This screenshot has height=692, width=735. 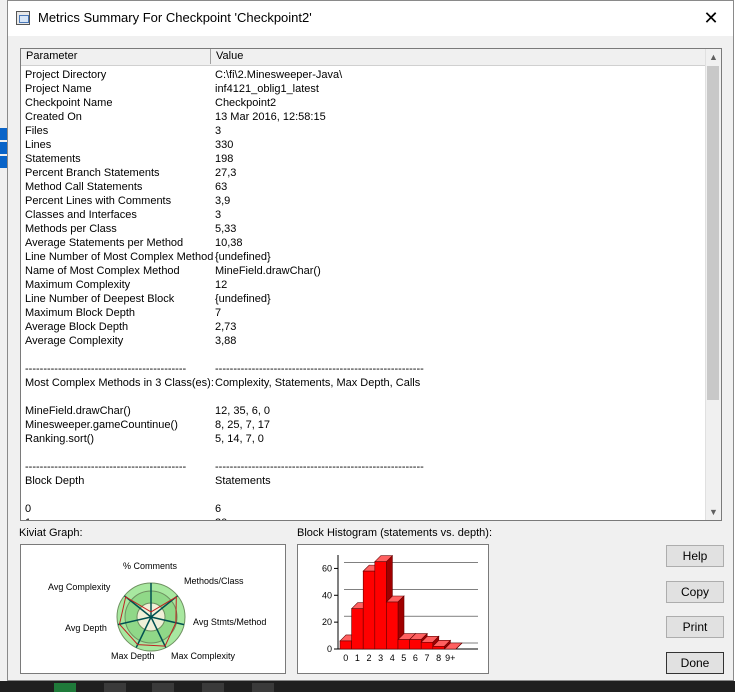 I want to click on table-row: Minesweeper.gameCountinue() 8, 25, 7, 17, so click(x=364, y=425).